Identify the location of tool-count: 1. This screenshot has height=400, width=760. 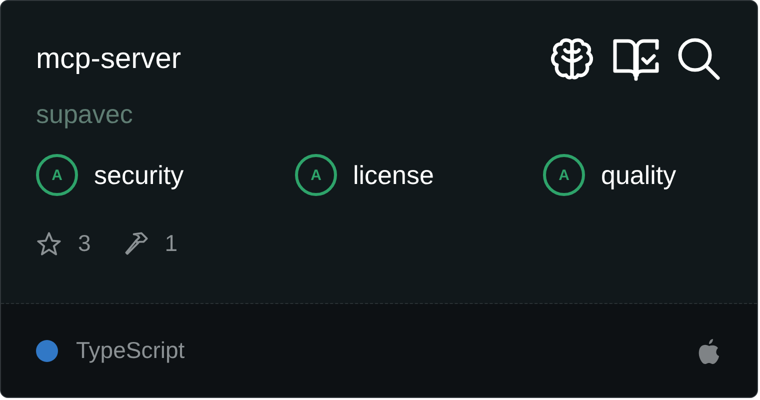
(171, 243).